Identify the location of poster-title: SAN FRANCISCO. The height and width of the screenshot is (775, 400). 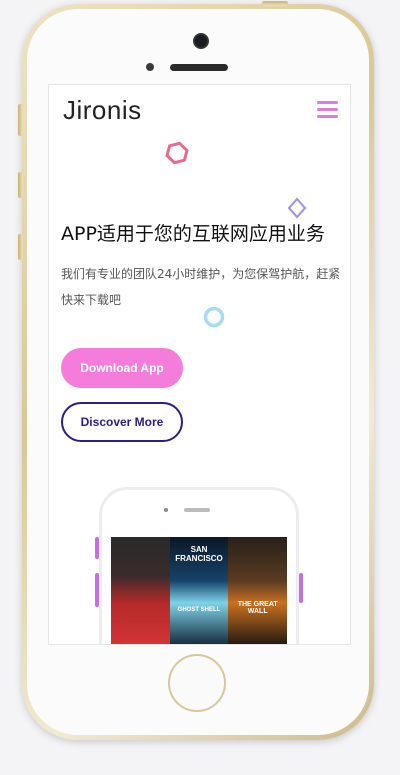
(199, 554).